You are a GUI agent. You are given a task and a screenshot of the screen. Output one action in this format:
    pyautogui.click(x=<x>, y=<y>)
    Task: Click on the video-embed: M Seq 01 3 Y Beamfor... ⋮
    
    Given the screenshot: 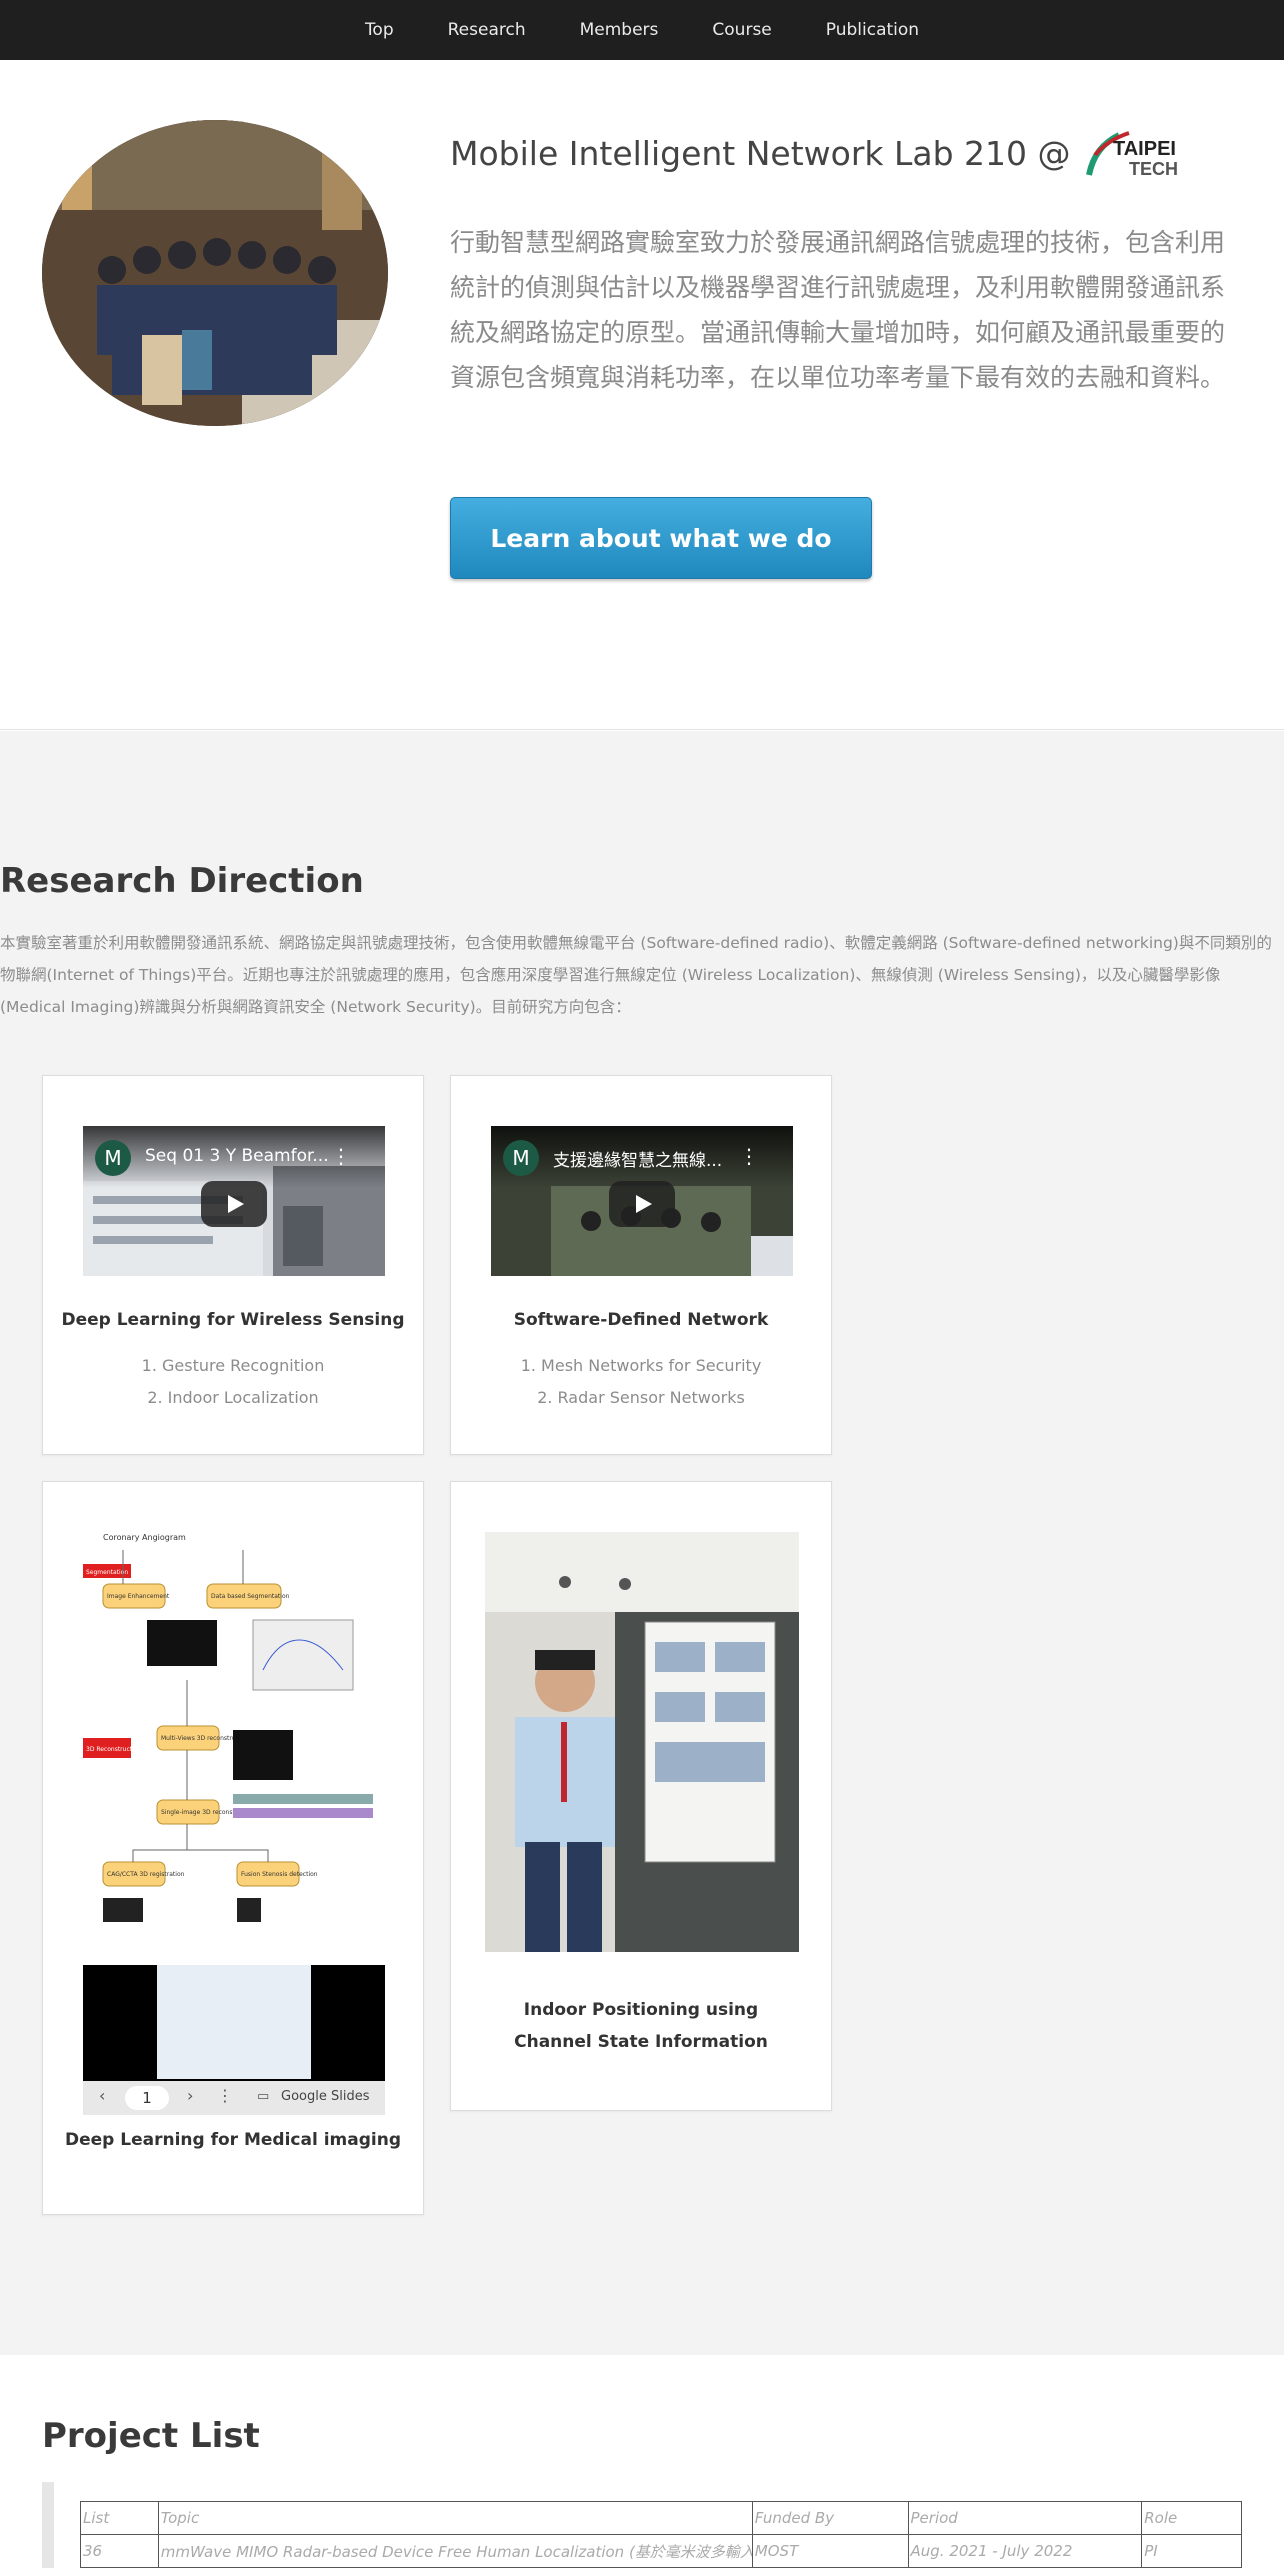 What is the action you would take?
    pyautogui.click(x=234, y=1201)
    